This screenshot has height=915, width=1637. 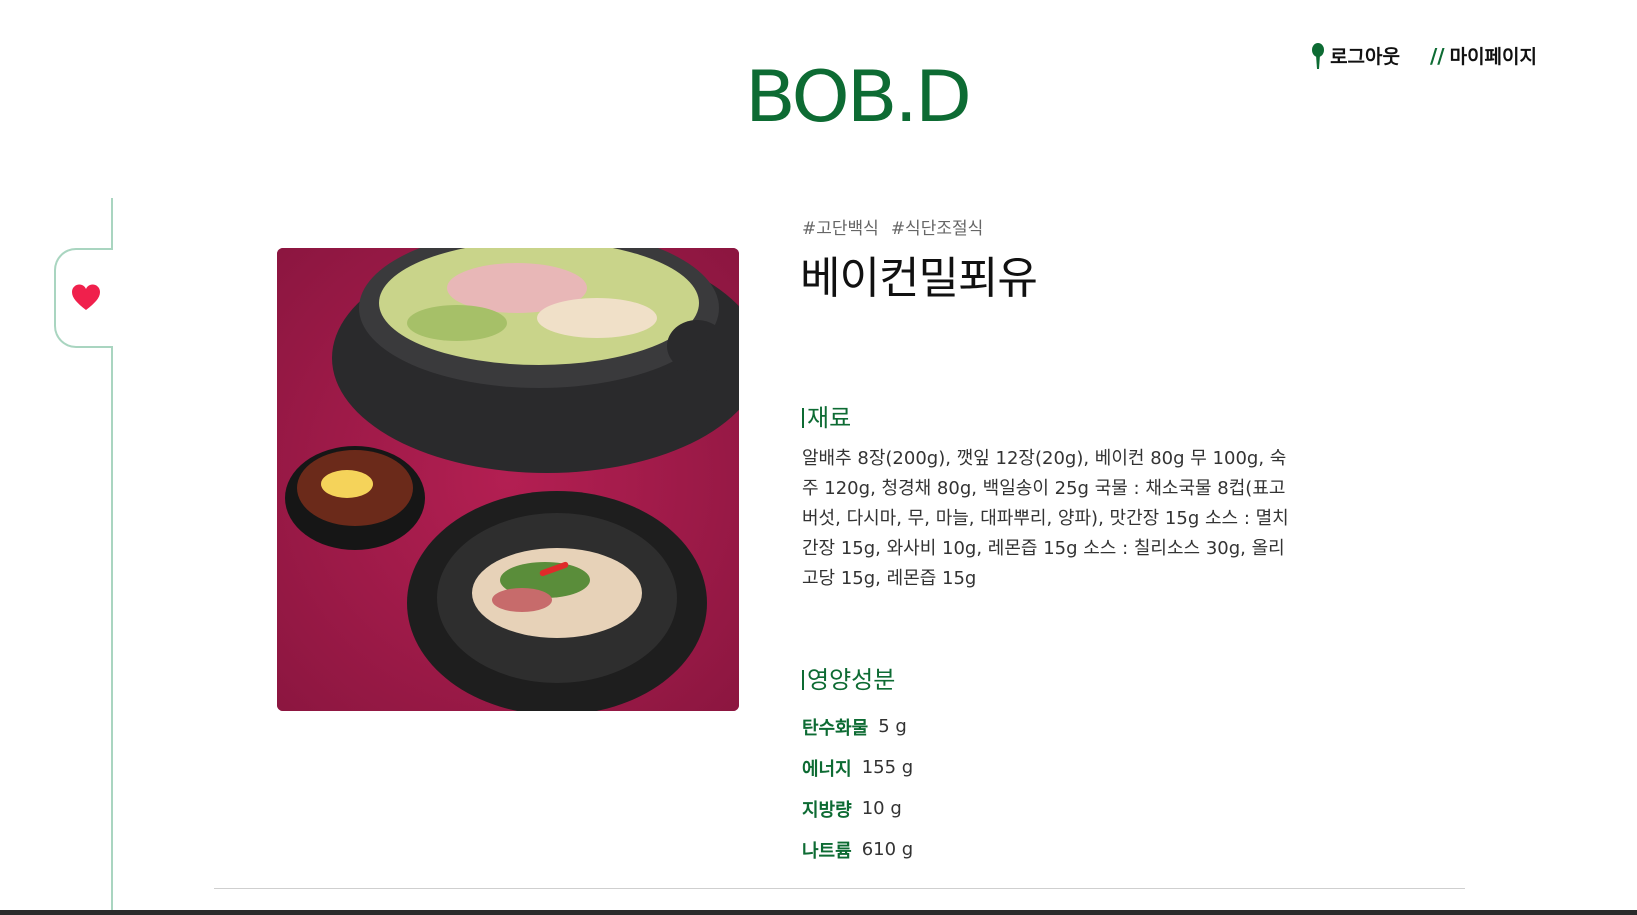 What do you see at coordinates (827, 810) in the screenshot?
I see `nutrition-label: 지방량` at bounding box center [827, 810].